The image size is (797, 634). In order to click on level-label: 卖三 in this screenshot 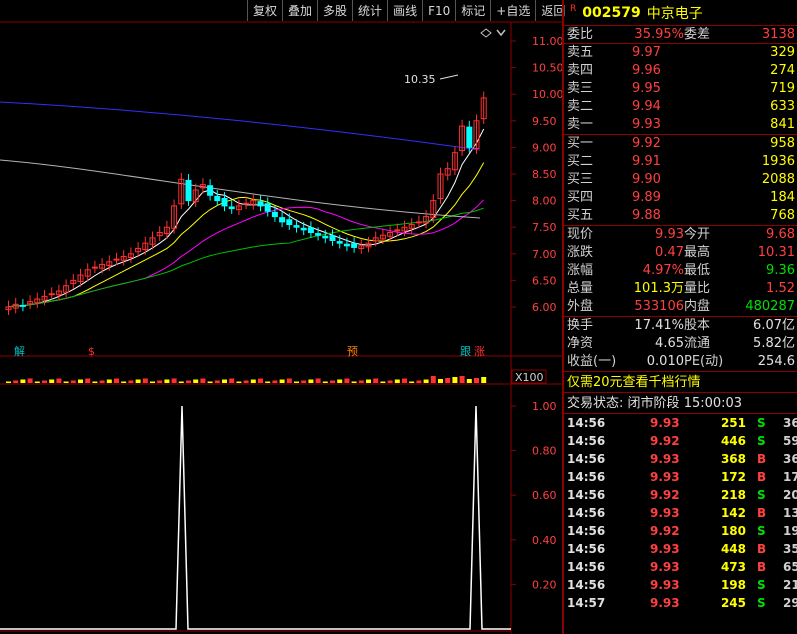, I will do `click(580, 88)`.